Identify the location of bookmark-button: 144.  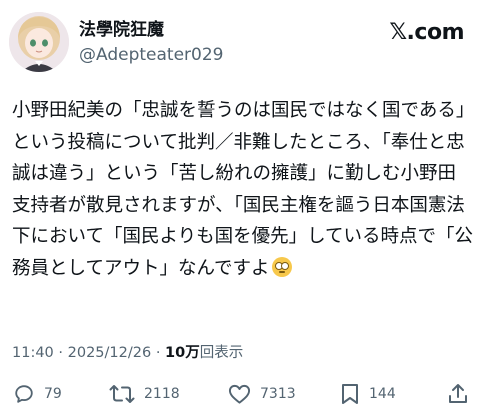
(368, 394).